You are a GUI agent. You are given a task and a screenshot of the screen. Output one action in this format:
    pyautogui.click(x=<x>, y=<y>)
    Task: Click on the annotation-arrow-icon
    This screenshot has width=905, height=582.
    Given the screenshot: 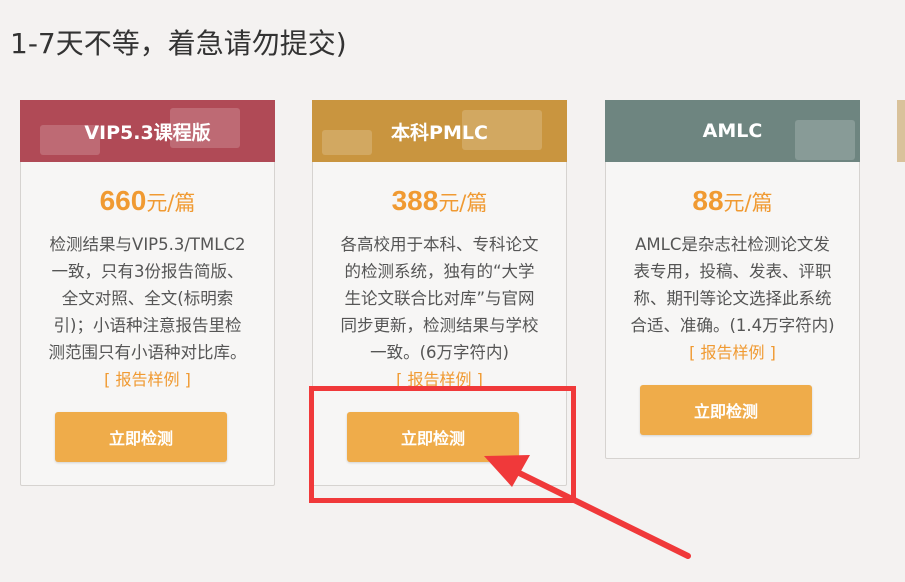 What is the action you would take?
    pyautogui.click(x=587, y=507)
    